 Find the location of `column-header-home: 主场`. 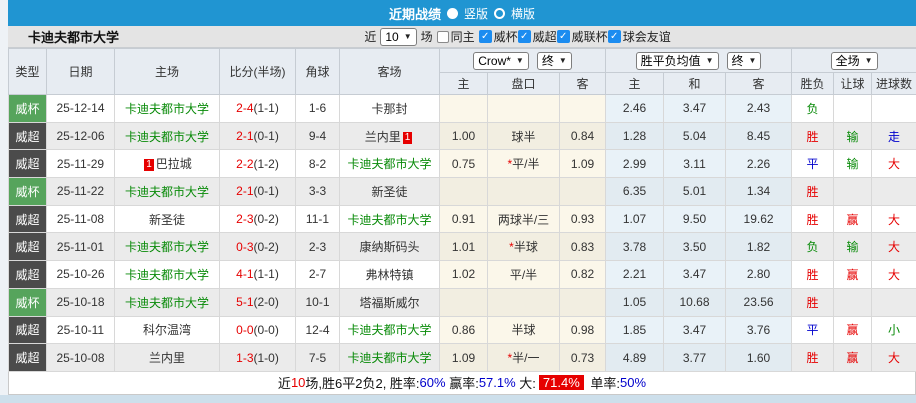

column-header-home: 主场 is located at coordinates (167, 71).